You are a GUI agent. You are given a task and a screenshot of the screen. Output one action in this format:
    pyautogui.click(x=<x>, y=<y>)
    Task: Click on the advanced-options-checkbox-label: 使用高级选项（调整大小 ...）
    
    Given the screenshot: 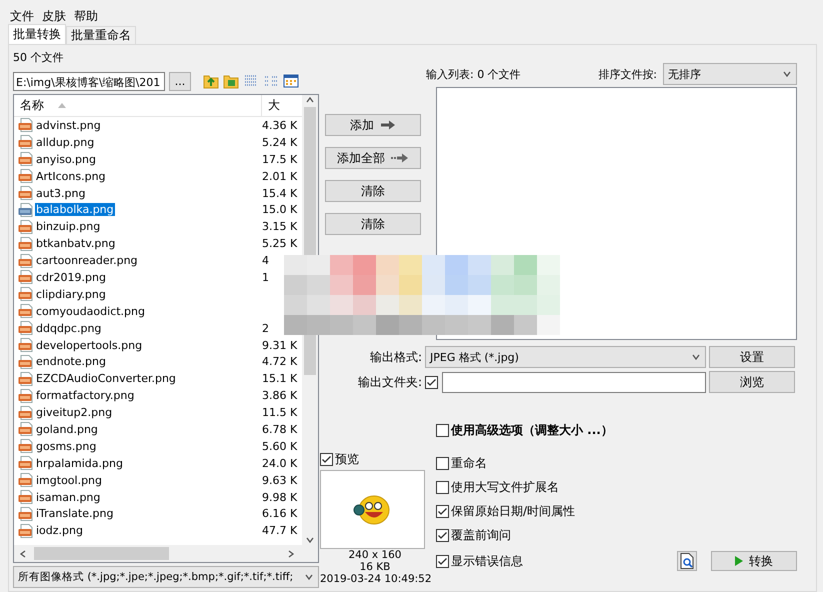 What is the action you would take?
    pyautogui.click(x=616, y=430)
    